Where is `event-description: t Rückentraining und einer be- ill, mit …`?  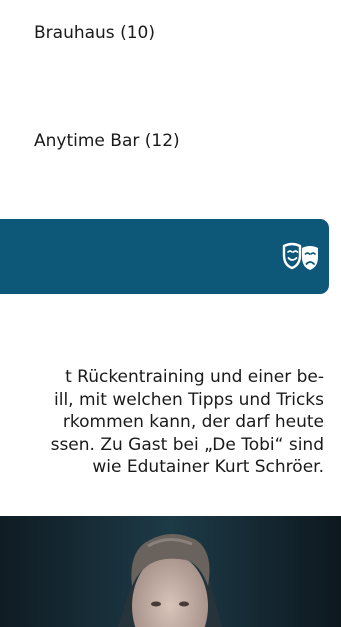
event-description: t Rückentraining und einer be- ill, mit … is located at coordinates (187, 422).